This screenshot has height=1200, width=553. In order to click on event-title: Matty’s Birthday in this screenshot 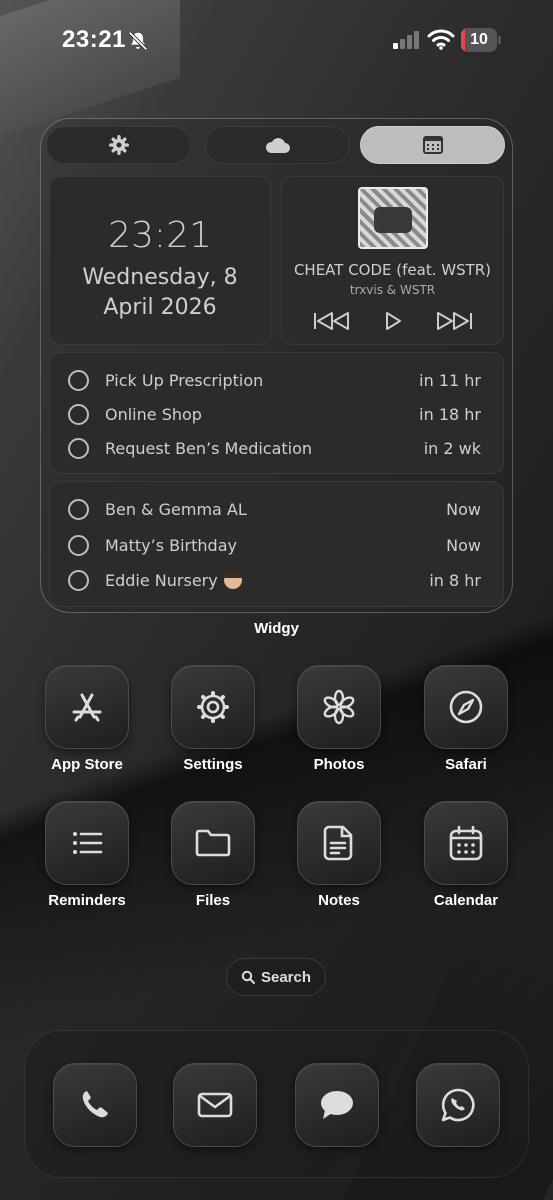, I will do `click(171, 545)`.